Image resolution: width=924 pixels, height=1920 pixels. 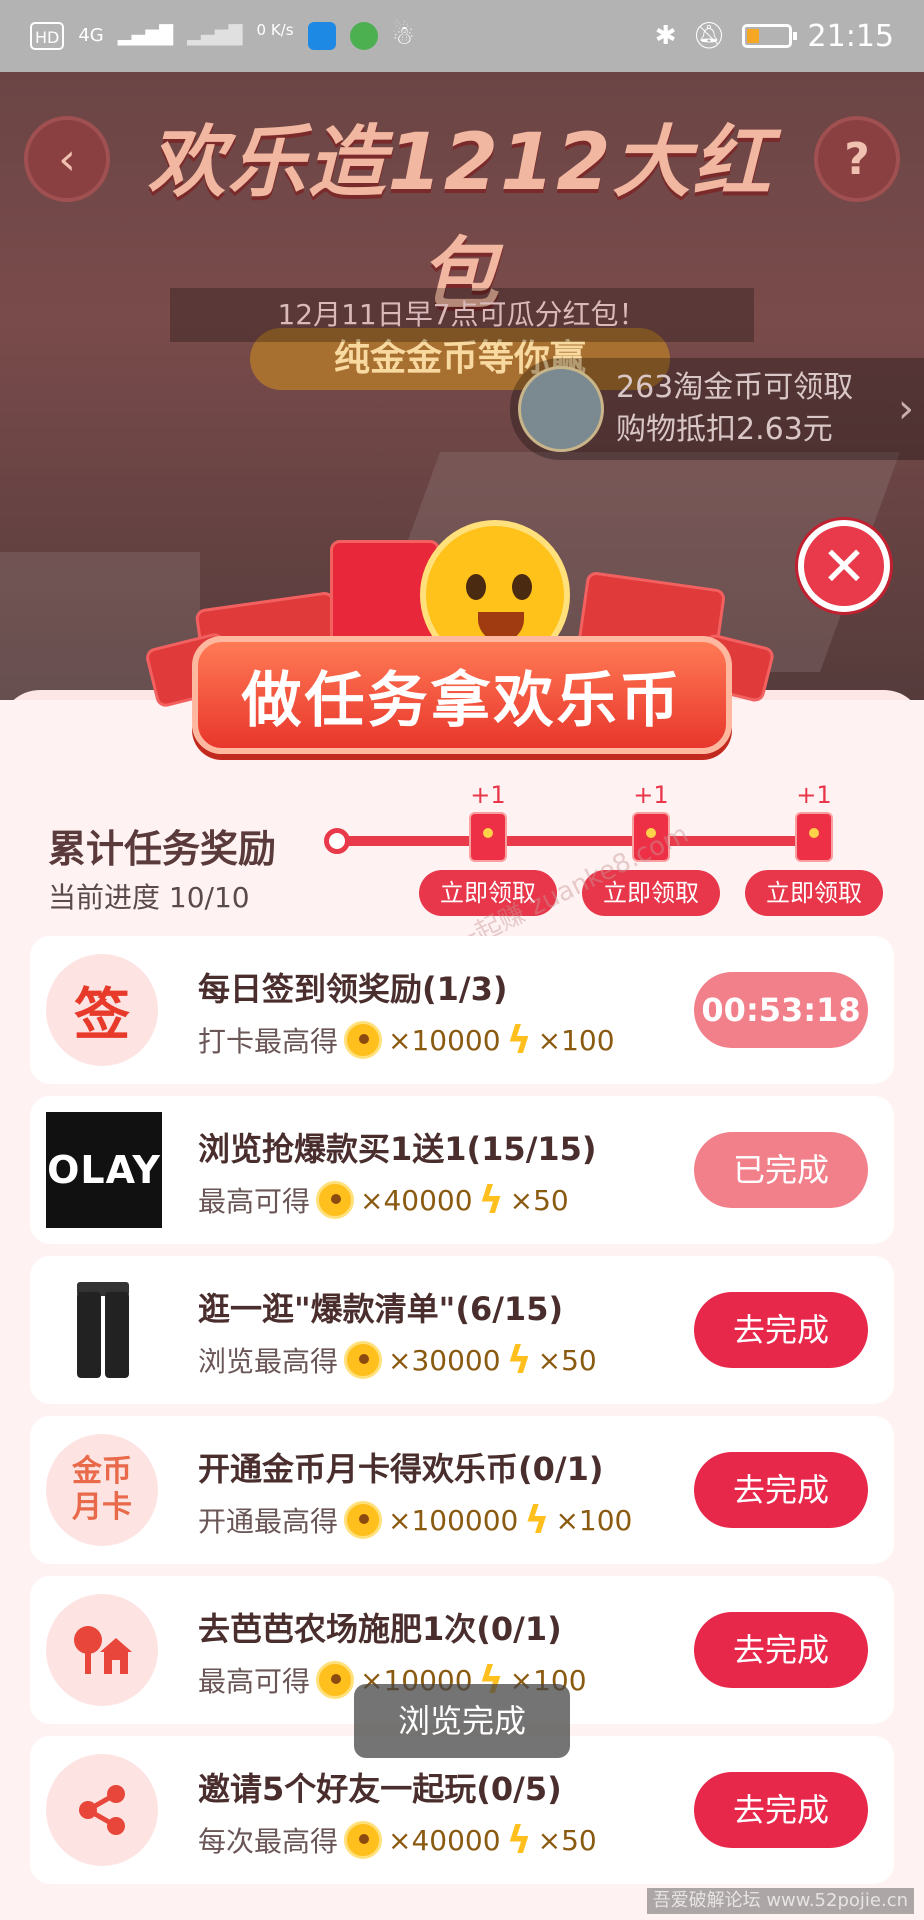 I want to click on back-button: ‹, so click(x=67, y=159).